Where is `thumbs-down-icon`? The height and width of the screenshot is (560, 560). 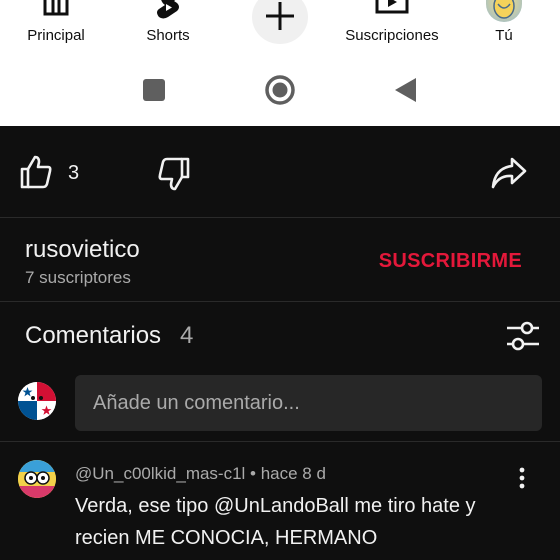 thumbs-down-icon is located at coordinates (174, 174).